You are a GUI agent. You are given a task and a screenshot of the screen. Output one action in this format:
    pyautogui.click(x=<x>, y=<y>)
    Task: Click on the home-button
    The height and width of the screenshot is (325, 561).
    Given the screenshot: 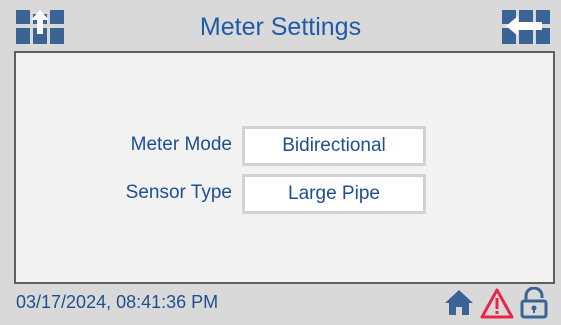 What is the action you would take?
    pyautogui.click(x=459, y=302)
    